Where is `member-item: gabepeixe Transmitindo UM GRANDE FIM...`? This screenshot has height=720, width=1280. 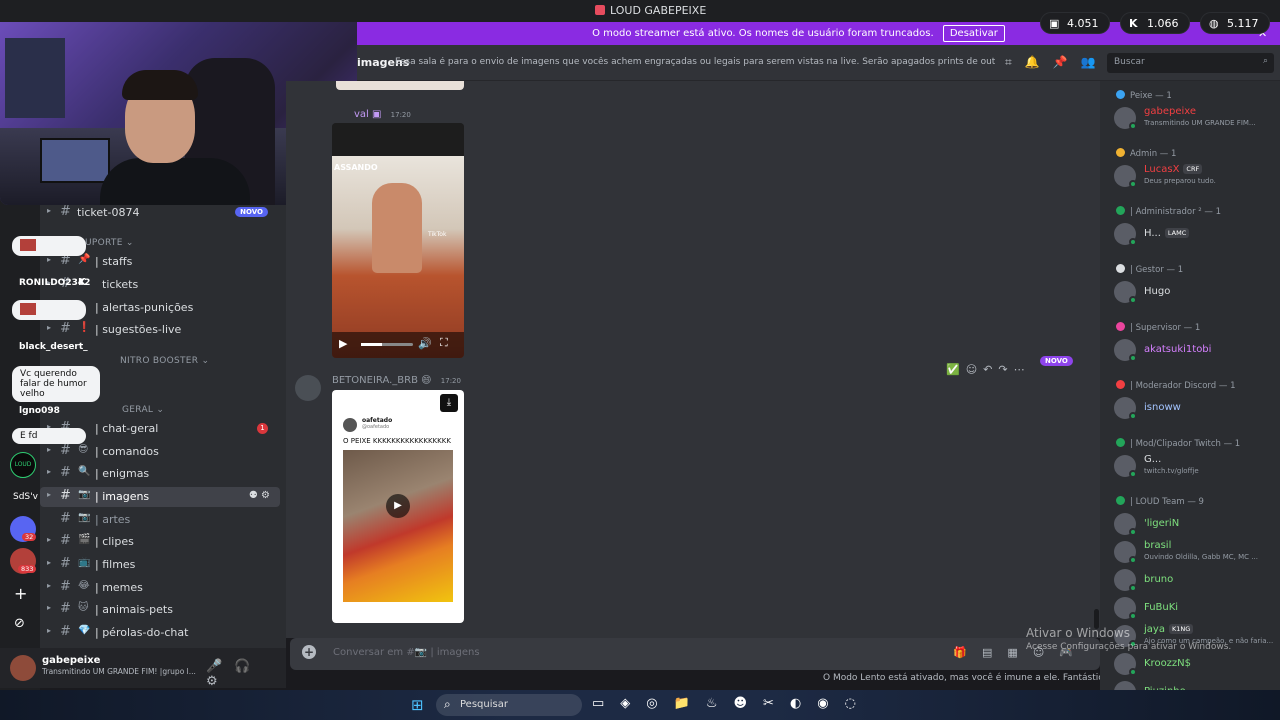
member-item: gabepeixe Transmitindo UM GRANDE FIM... is located at coordinates (1197, 118).